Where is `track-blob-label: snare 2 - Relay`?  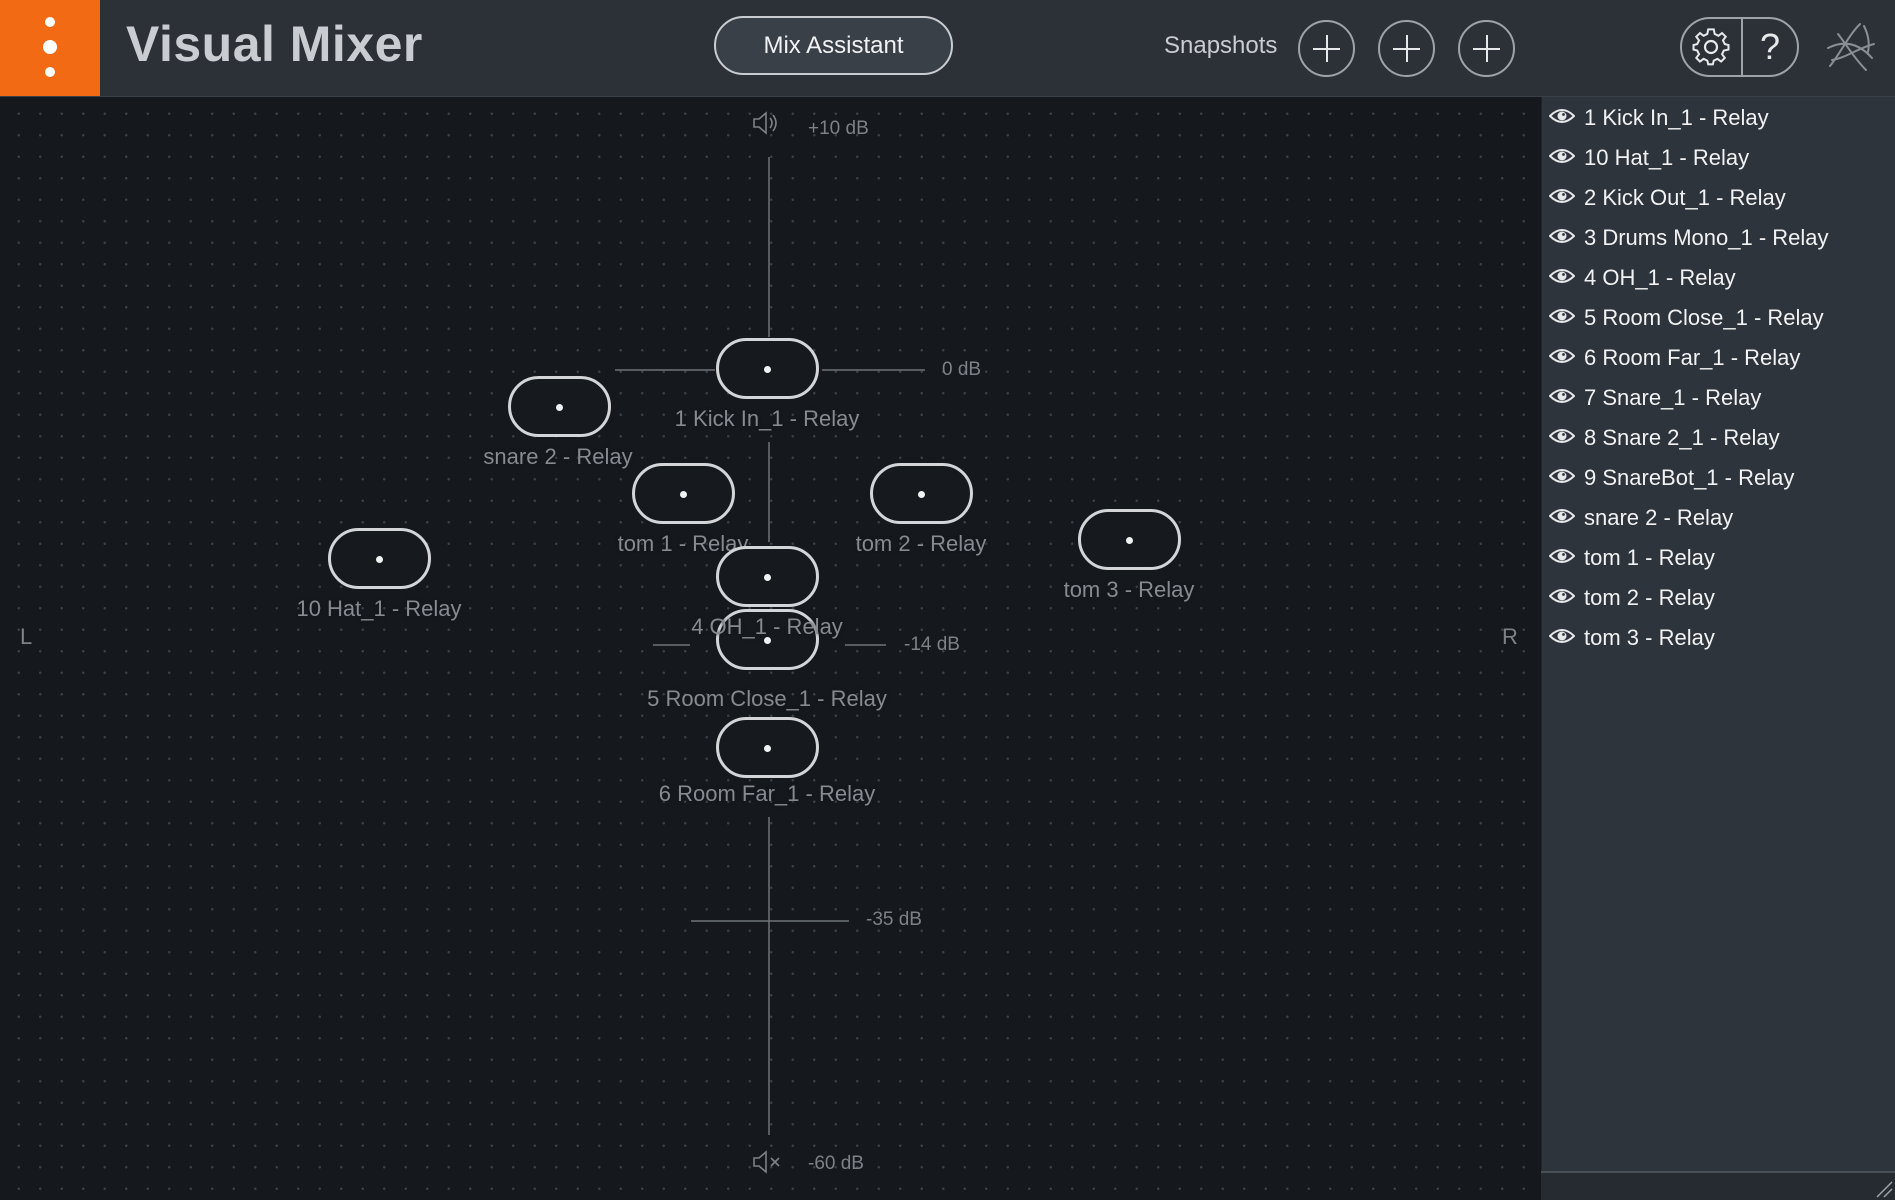 track-blob-label: snare 2 - Relay is located at coordinates (558, 456).